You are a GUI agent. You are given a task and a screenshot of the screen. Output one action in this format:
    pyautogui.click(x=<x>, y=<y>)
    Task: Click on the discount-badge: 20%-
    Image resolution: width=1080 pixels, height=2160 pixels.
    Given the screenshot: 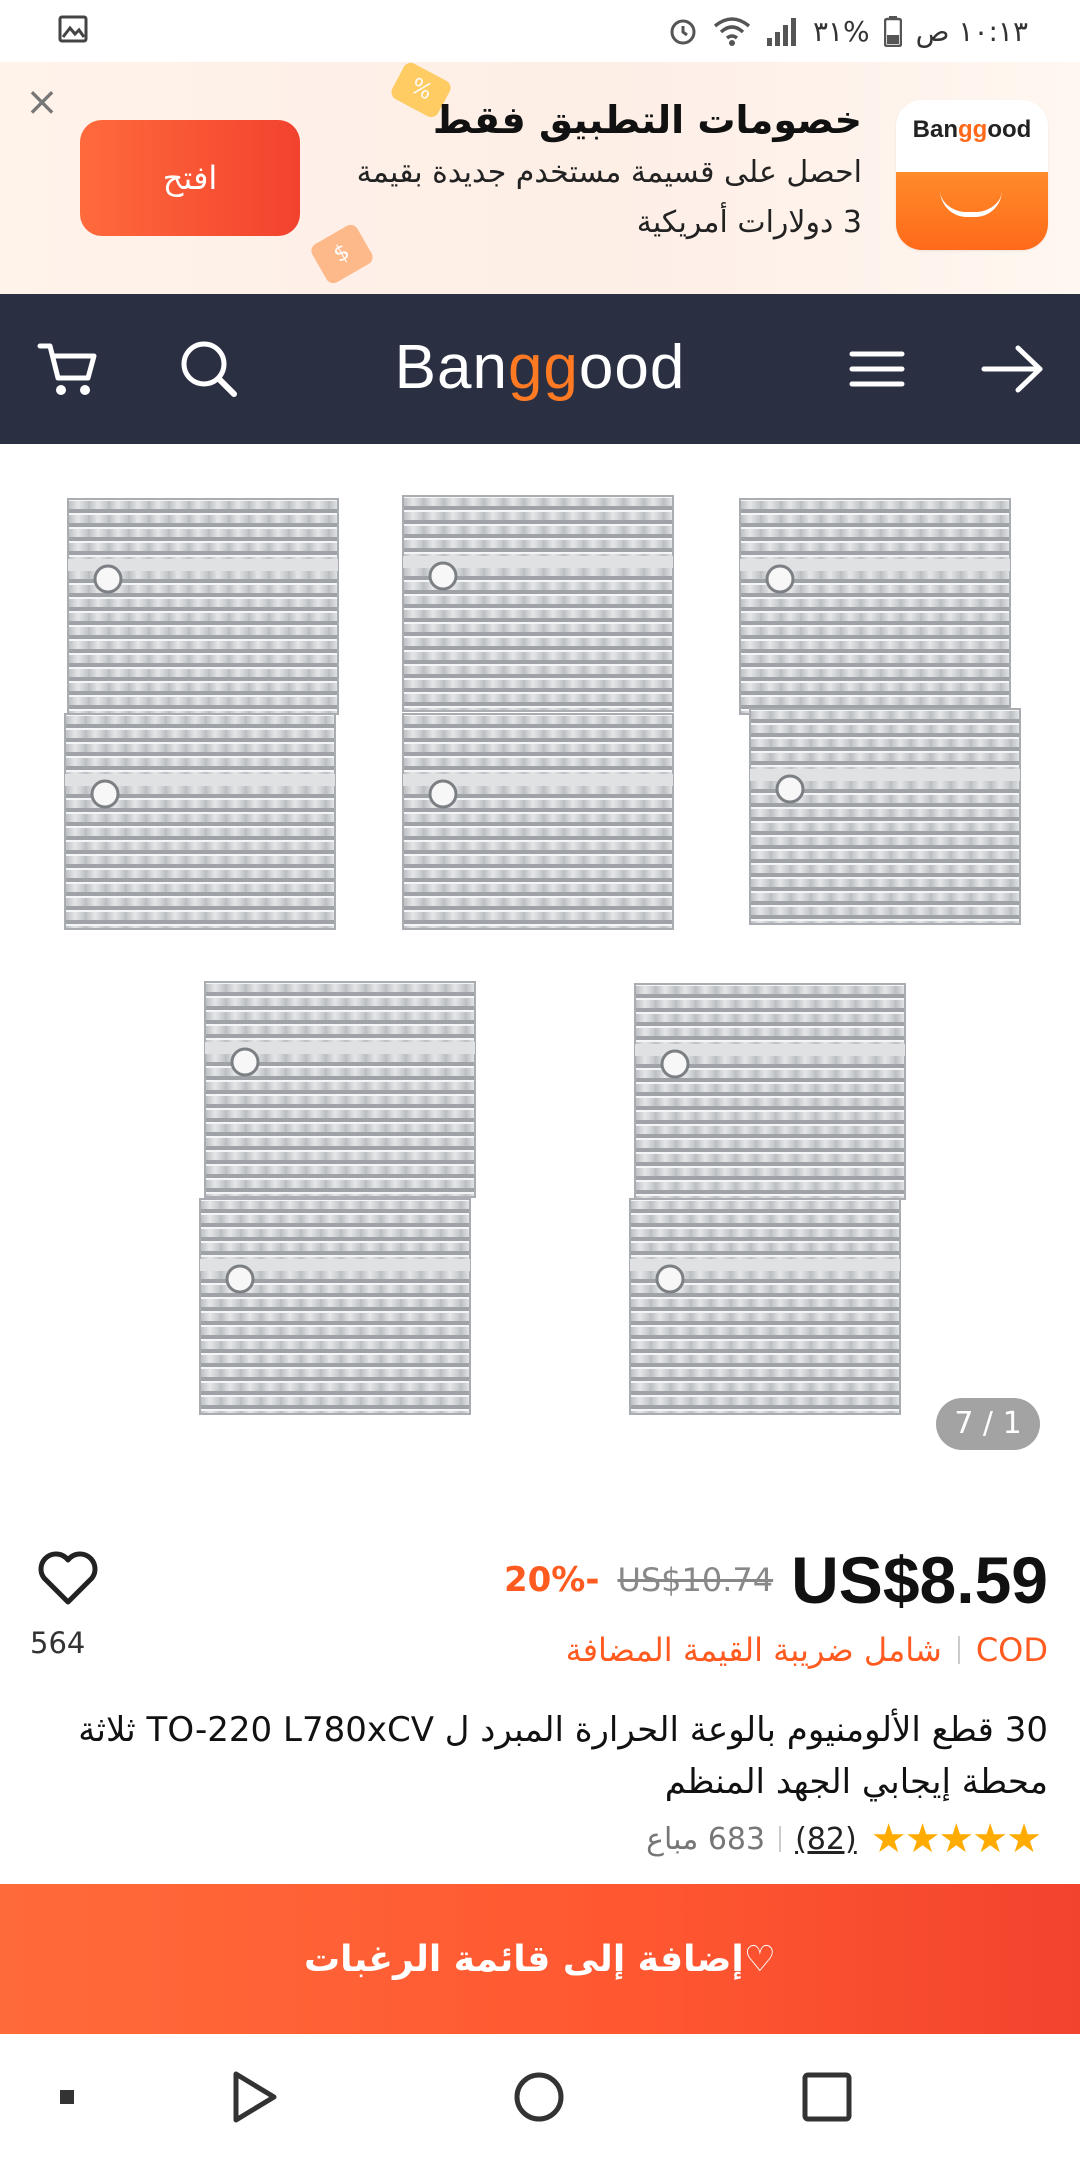 What is the action you would take?
    pyautogui.click(x=551, y=1580)
    